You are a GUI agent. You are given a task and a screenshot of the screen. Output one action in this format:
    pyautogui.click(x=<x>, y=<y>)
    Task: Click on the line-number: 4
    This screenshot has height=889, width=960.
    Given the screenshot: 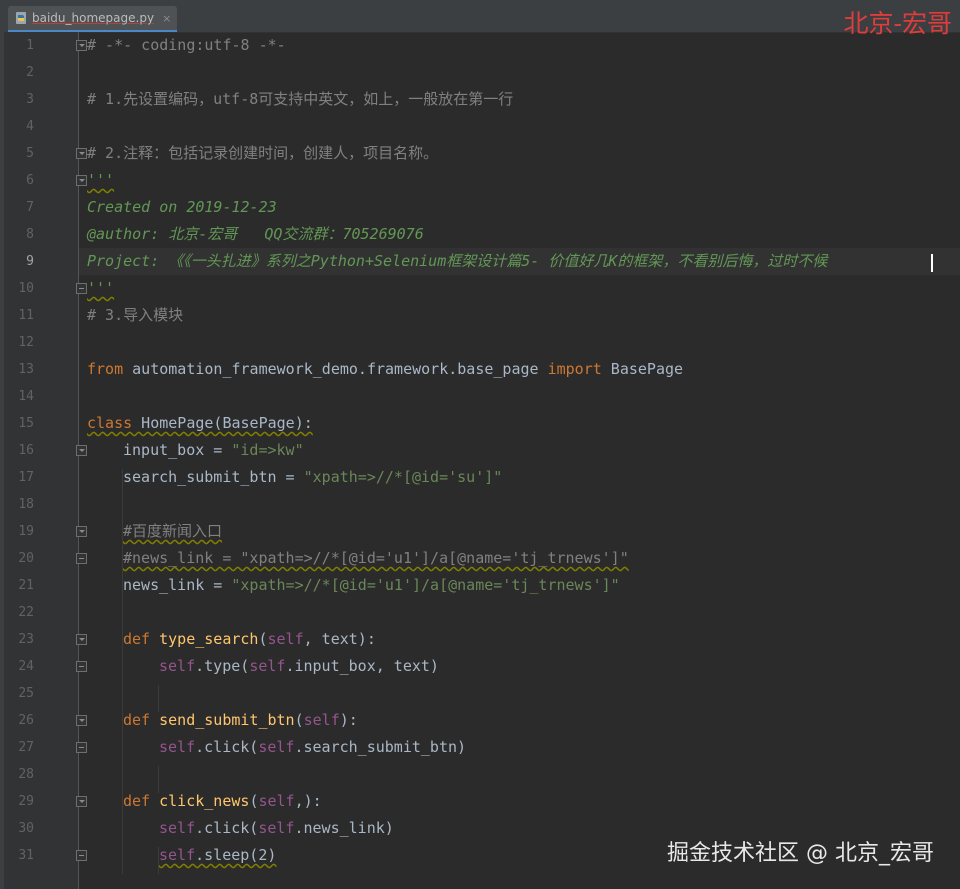 What is the action you would take?
    pyautogui.click(x=30, y=126)
    